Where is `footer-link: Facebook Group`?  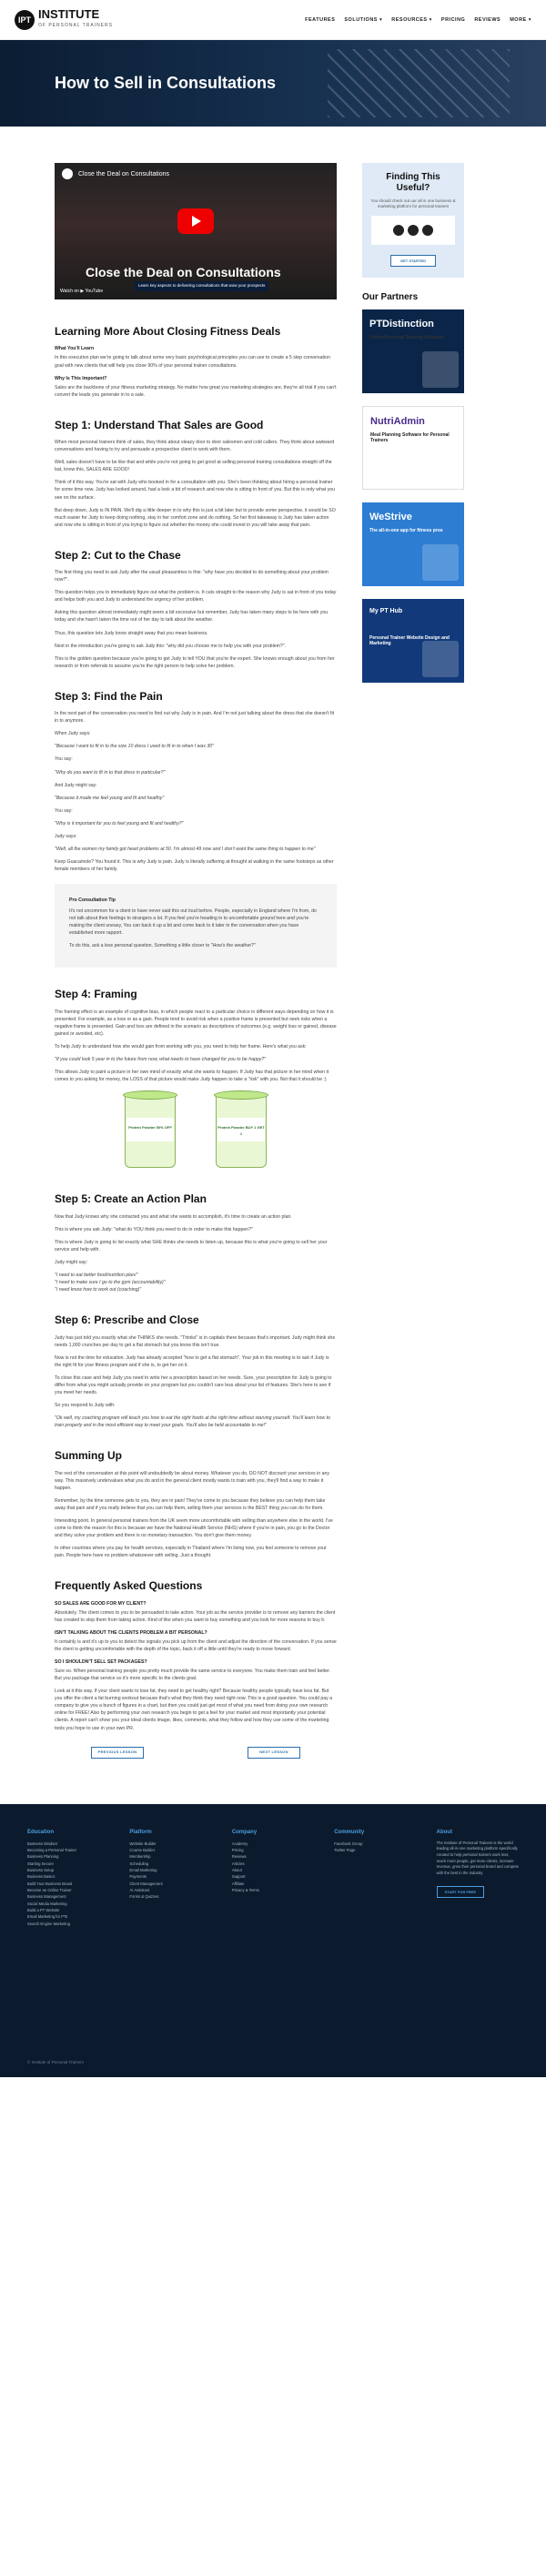 footer-link: Facebook Group is located at coordinates (375, 1844).